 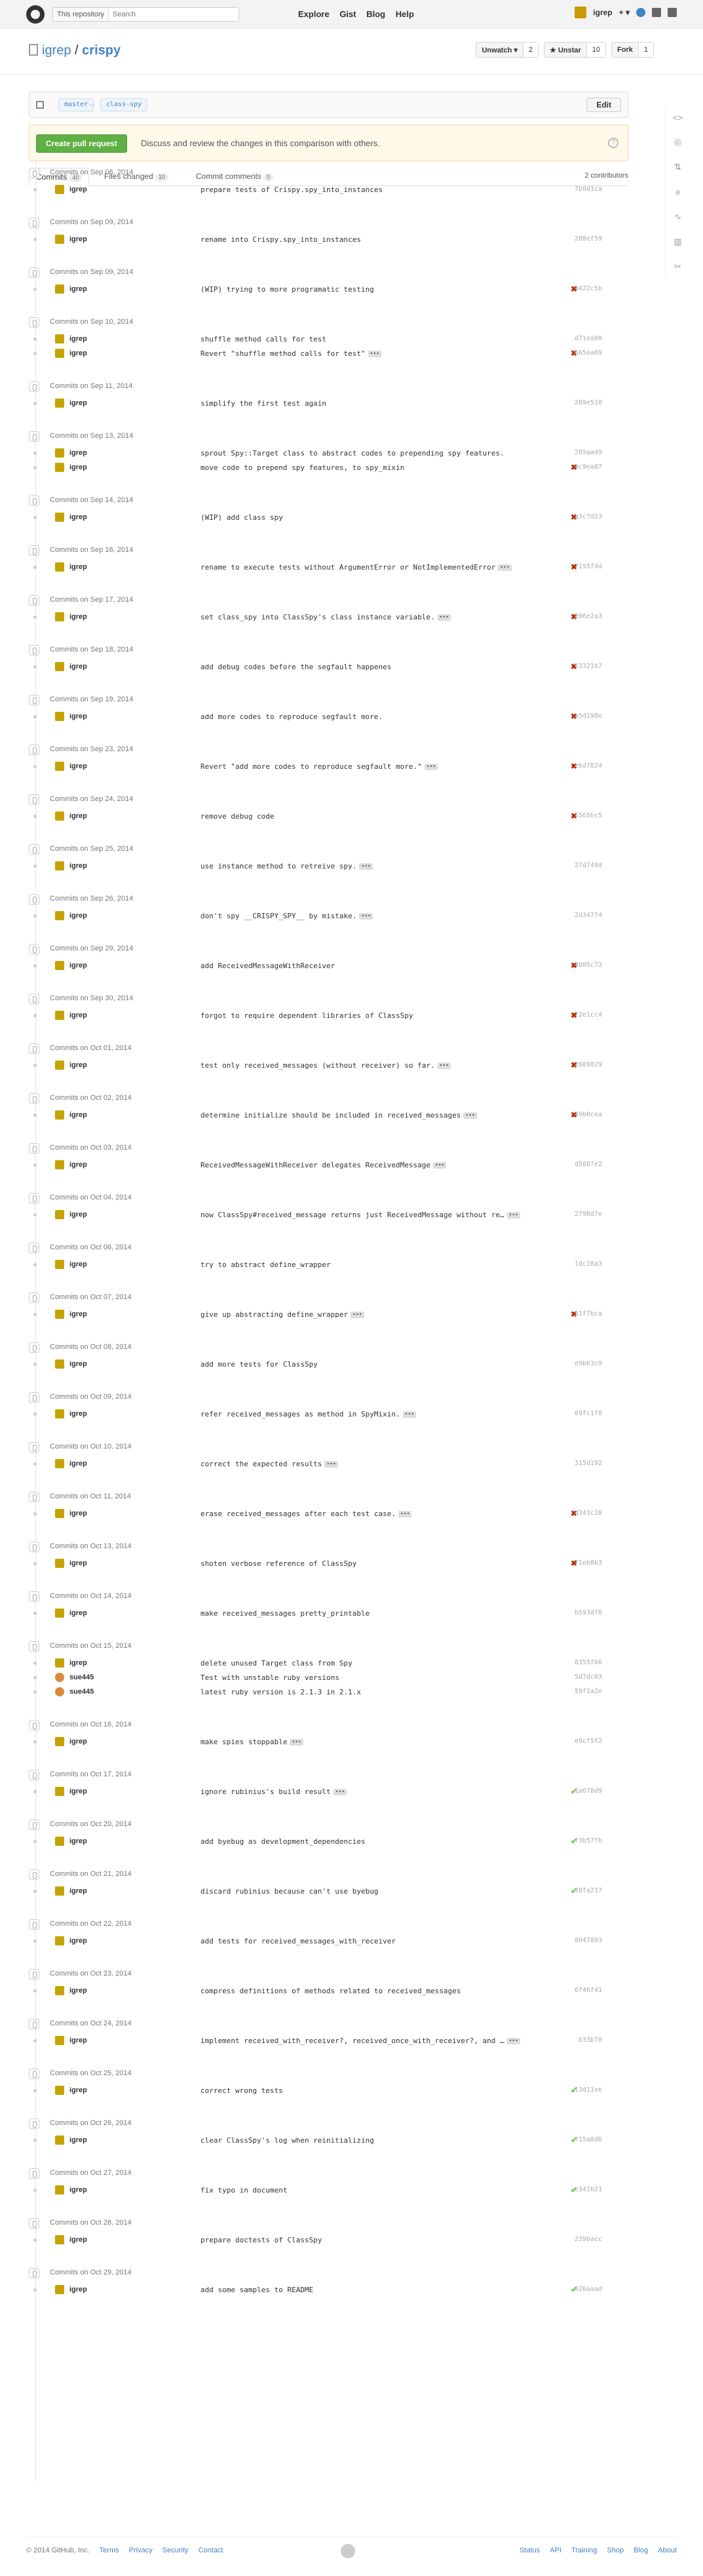 I want to click on commit-sha: 0047893, so click(x=588, y=1940).